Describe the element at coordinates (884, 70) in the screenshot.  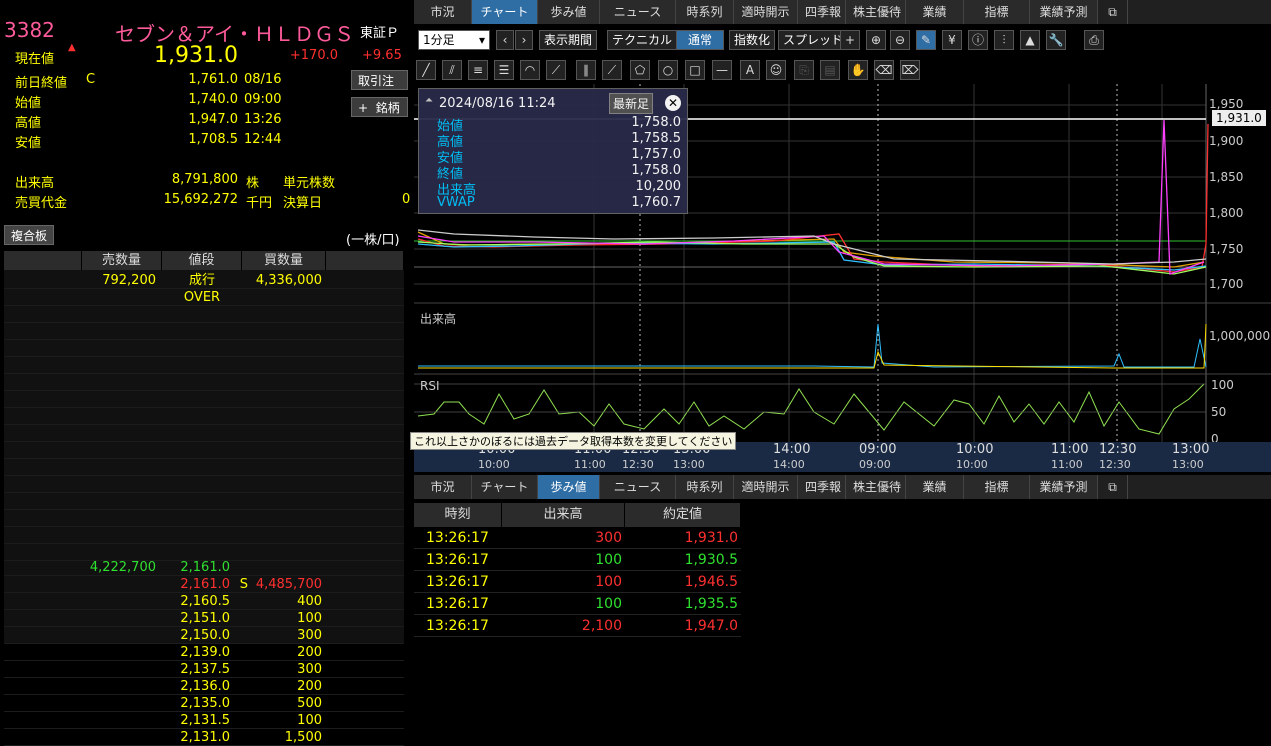
I see `eraser-icon: ⌫` at that location.